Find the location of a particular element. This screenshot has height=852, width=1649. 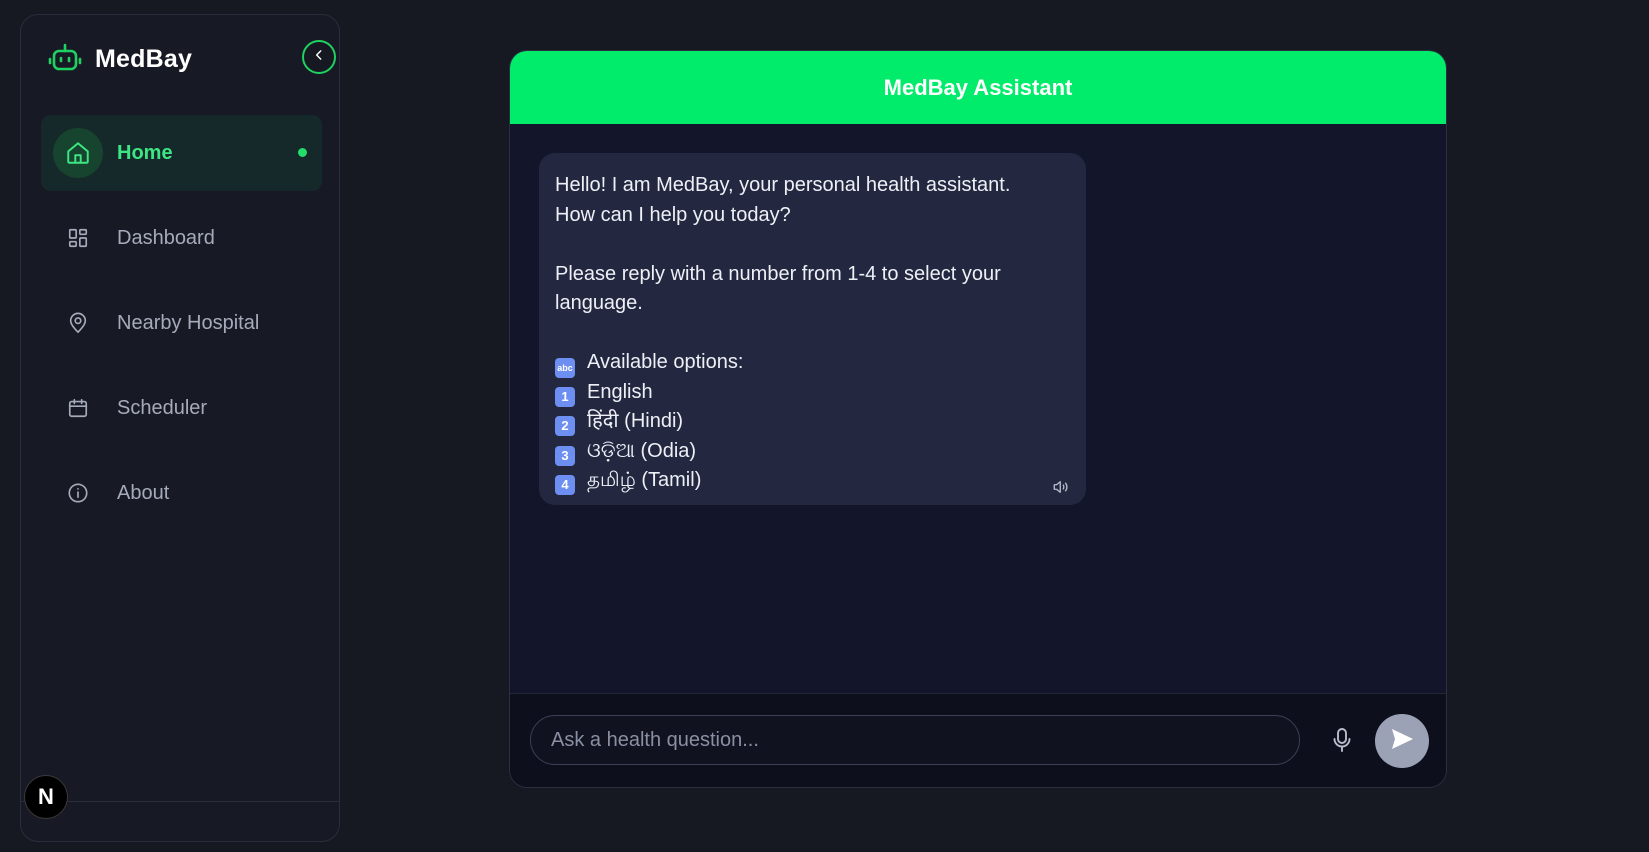

microphone-icon is located at coordinates (1342, 740).